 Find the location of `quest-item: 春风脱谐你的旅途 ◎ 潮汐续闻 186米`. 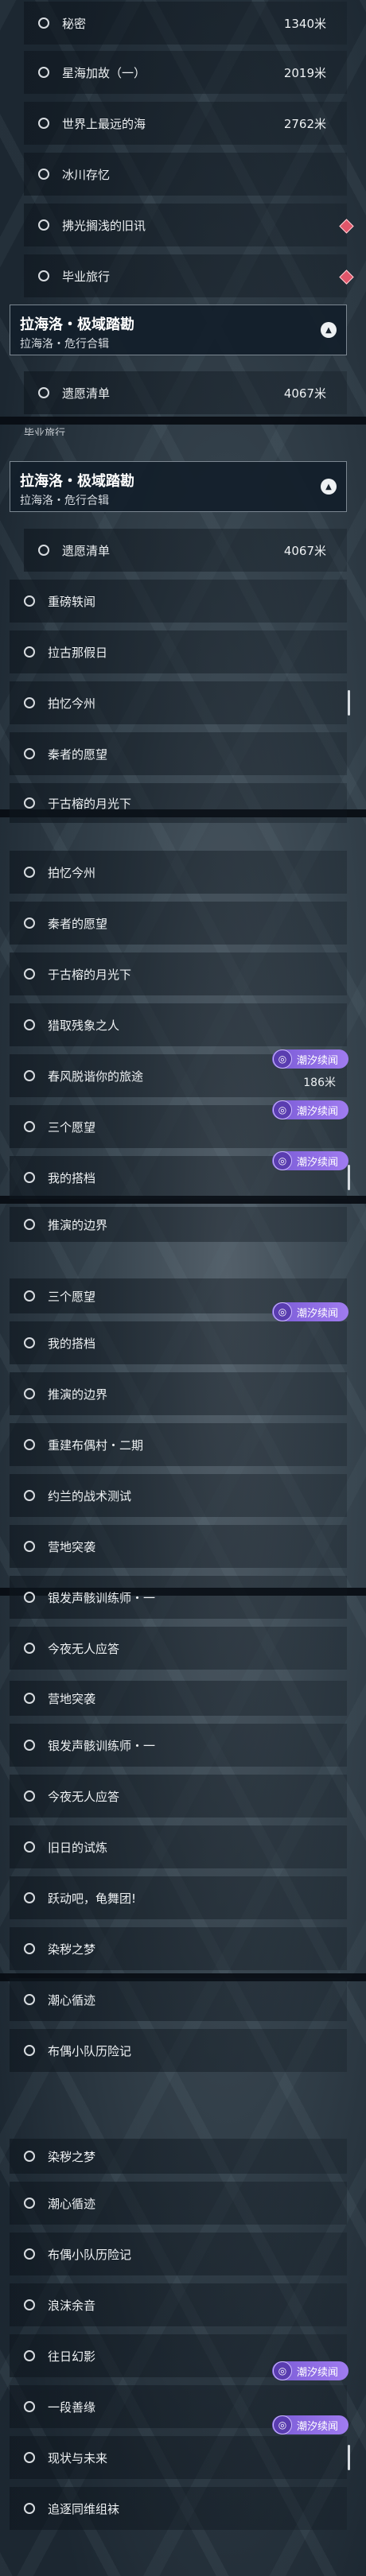

quest-item: 春风脱谐你的旅途 ◎ 潮汐续闻 186米 is located at coordinates (179, 1073).